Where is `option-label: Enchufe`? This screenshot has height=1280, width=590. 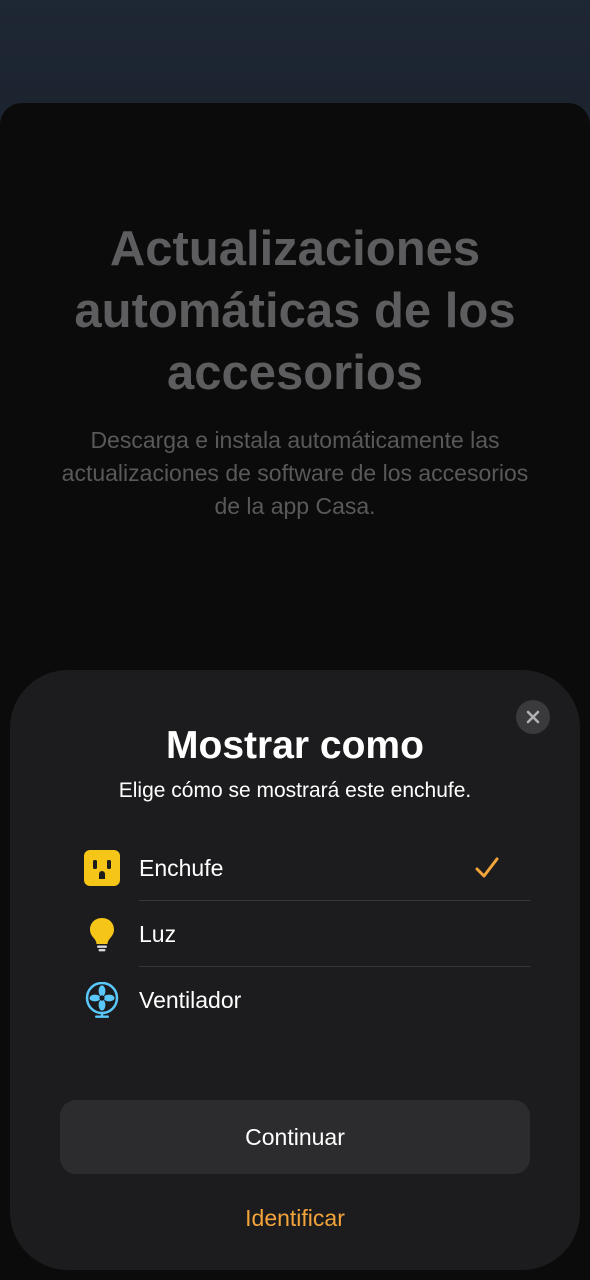 option-label: Enchufe is located at coordinates (181, 868).